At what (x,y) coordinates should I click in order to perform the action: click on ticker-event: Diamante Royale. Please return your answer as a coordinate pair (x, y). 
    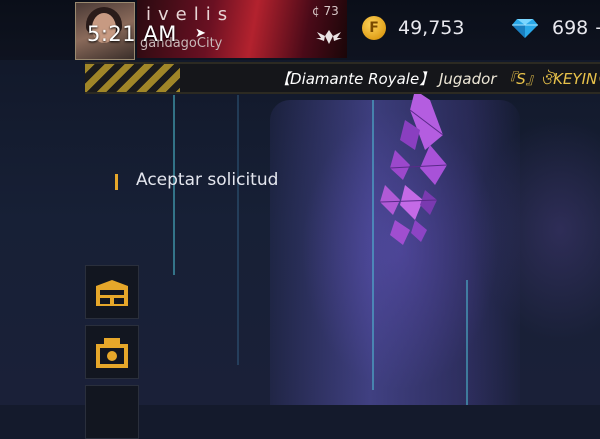
    Looking at the image, I should click on (355, 79).